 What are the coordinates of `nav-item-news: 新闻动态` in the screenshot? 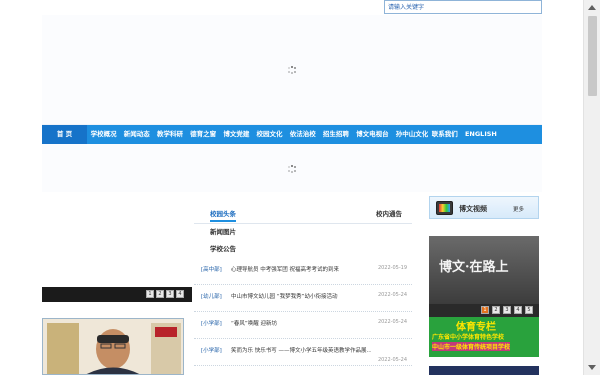 It's located at (136, 134).